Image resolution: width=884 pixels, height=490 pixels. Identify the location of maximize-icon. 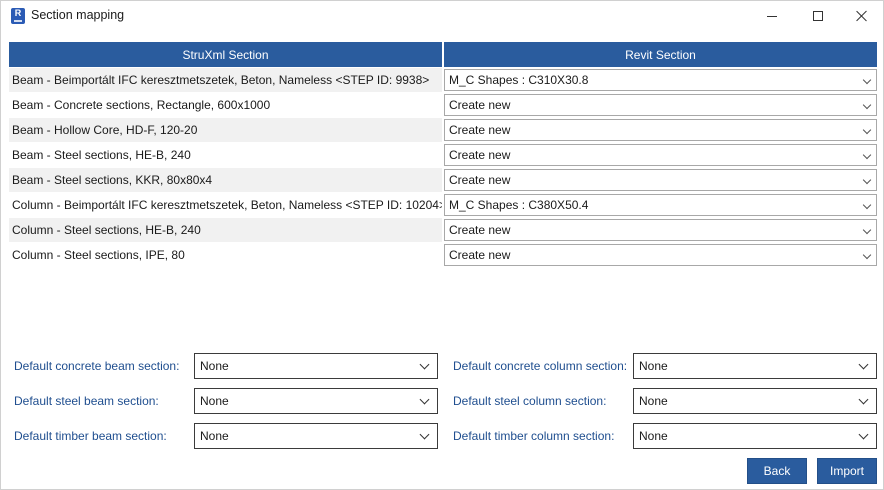
(818, 16).